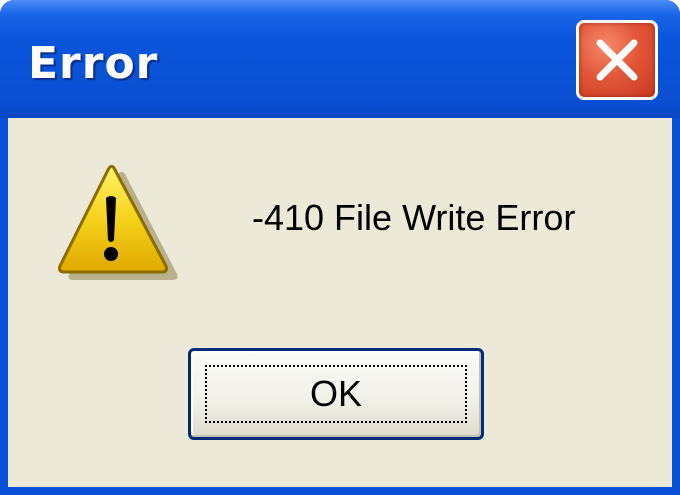 Image resolution: width=680 pixels, height=495 pixels. Describe the element at coordinates (93, 63) in the screenshot. I see `window-title: Error` at that location.